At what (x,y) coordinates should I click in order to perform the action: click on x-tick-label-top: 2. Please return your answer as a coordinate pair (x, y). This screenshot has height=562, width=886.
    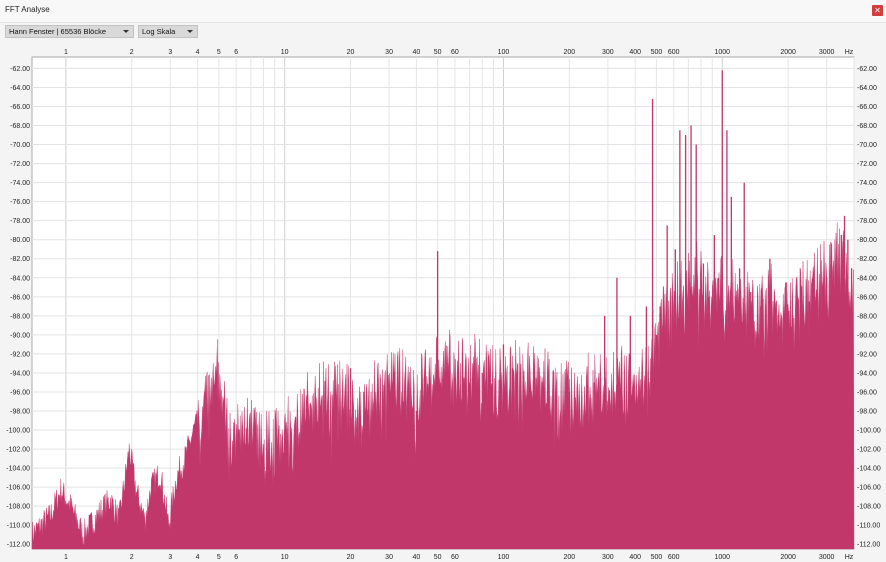
    Looking at the image, I should click on (132, 52).